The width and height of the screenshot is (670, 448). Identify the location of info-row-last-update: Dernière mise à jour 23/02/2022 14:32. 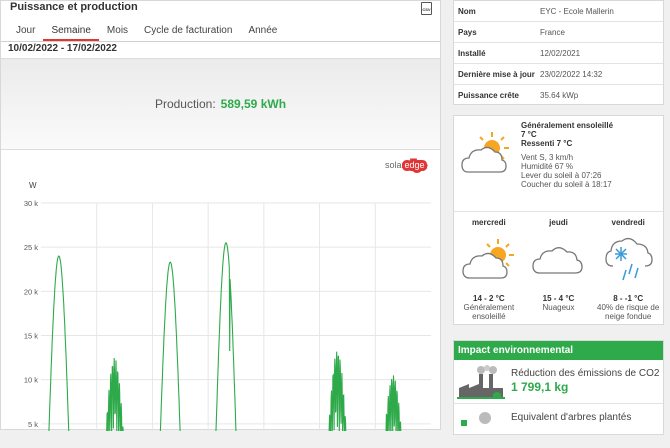
(558, 74).